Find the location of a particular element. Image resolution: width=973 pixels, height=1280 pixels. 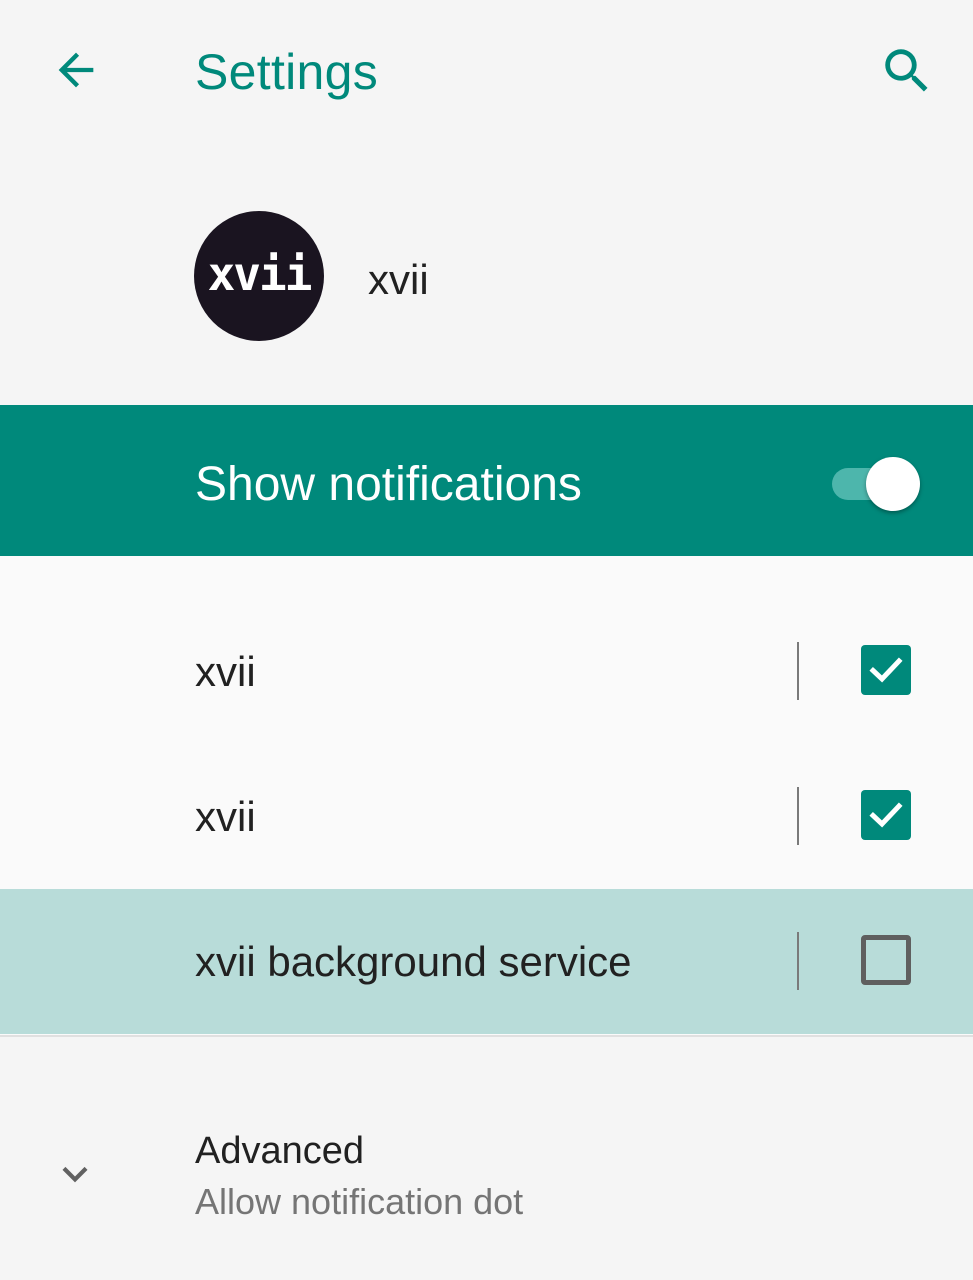

app-icon-text: xvii is located at coordinates (260, 274).